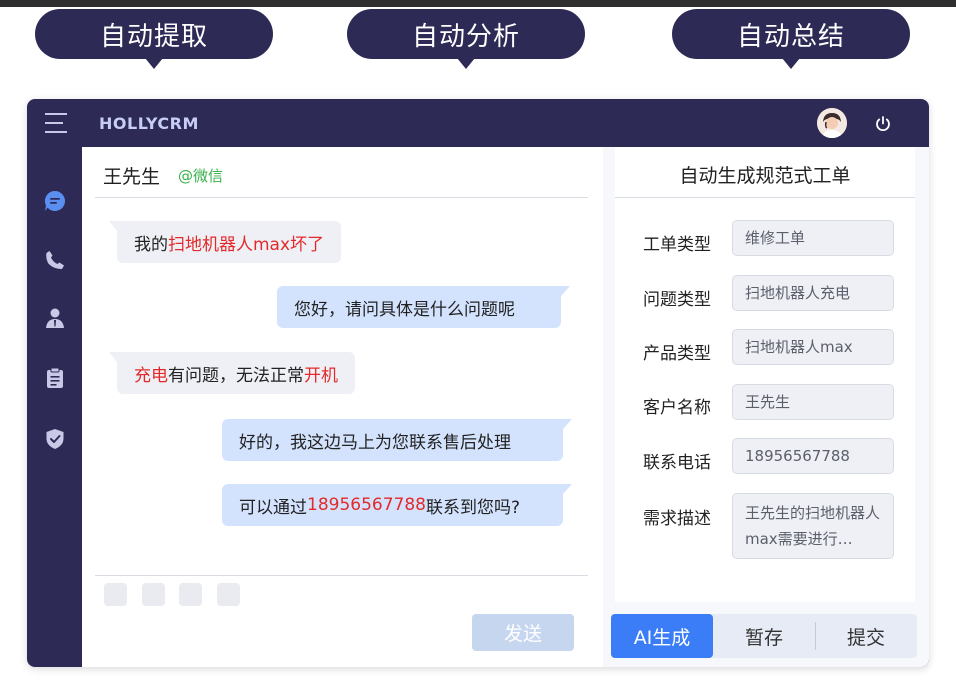 The width and height of the screenshot is (956, 686). Describe the element at coordinates (55, 378) in the screenshot. I see `clipboard-icon` at that location.